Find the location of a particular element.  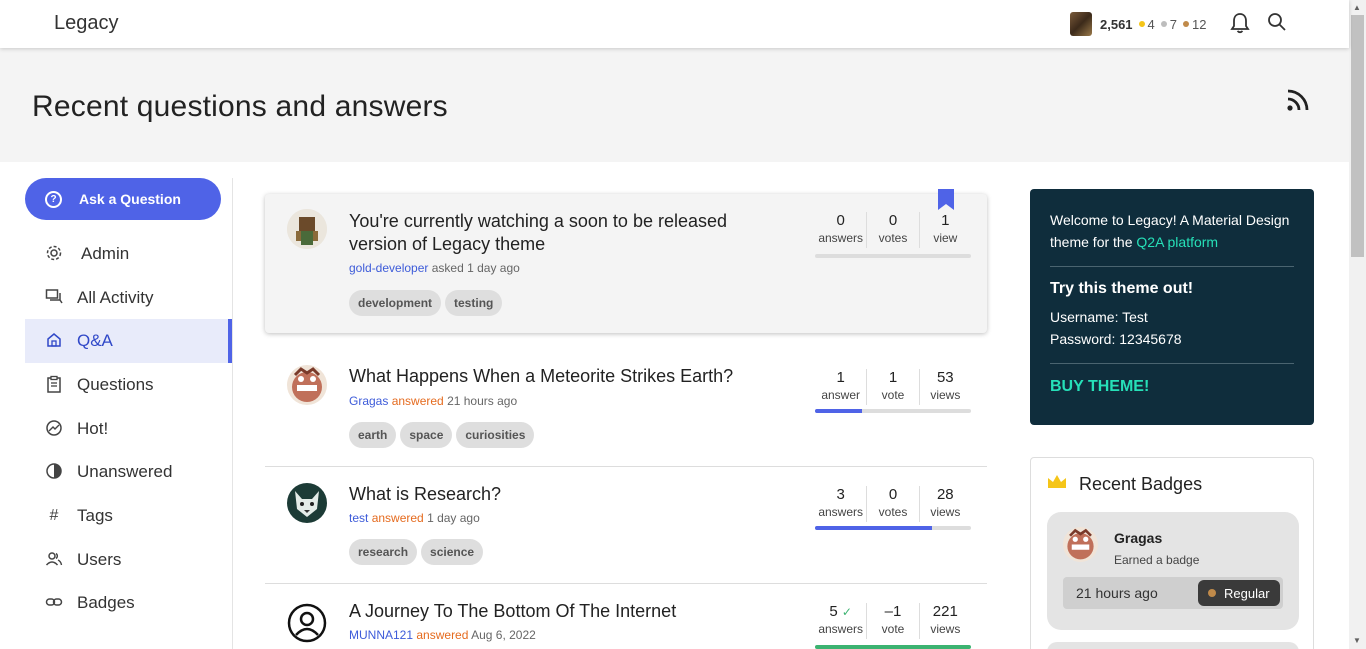

page-scrollbar: ▲ ▼ is located at coordinates (1357, 324).